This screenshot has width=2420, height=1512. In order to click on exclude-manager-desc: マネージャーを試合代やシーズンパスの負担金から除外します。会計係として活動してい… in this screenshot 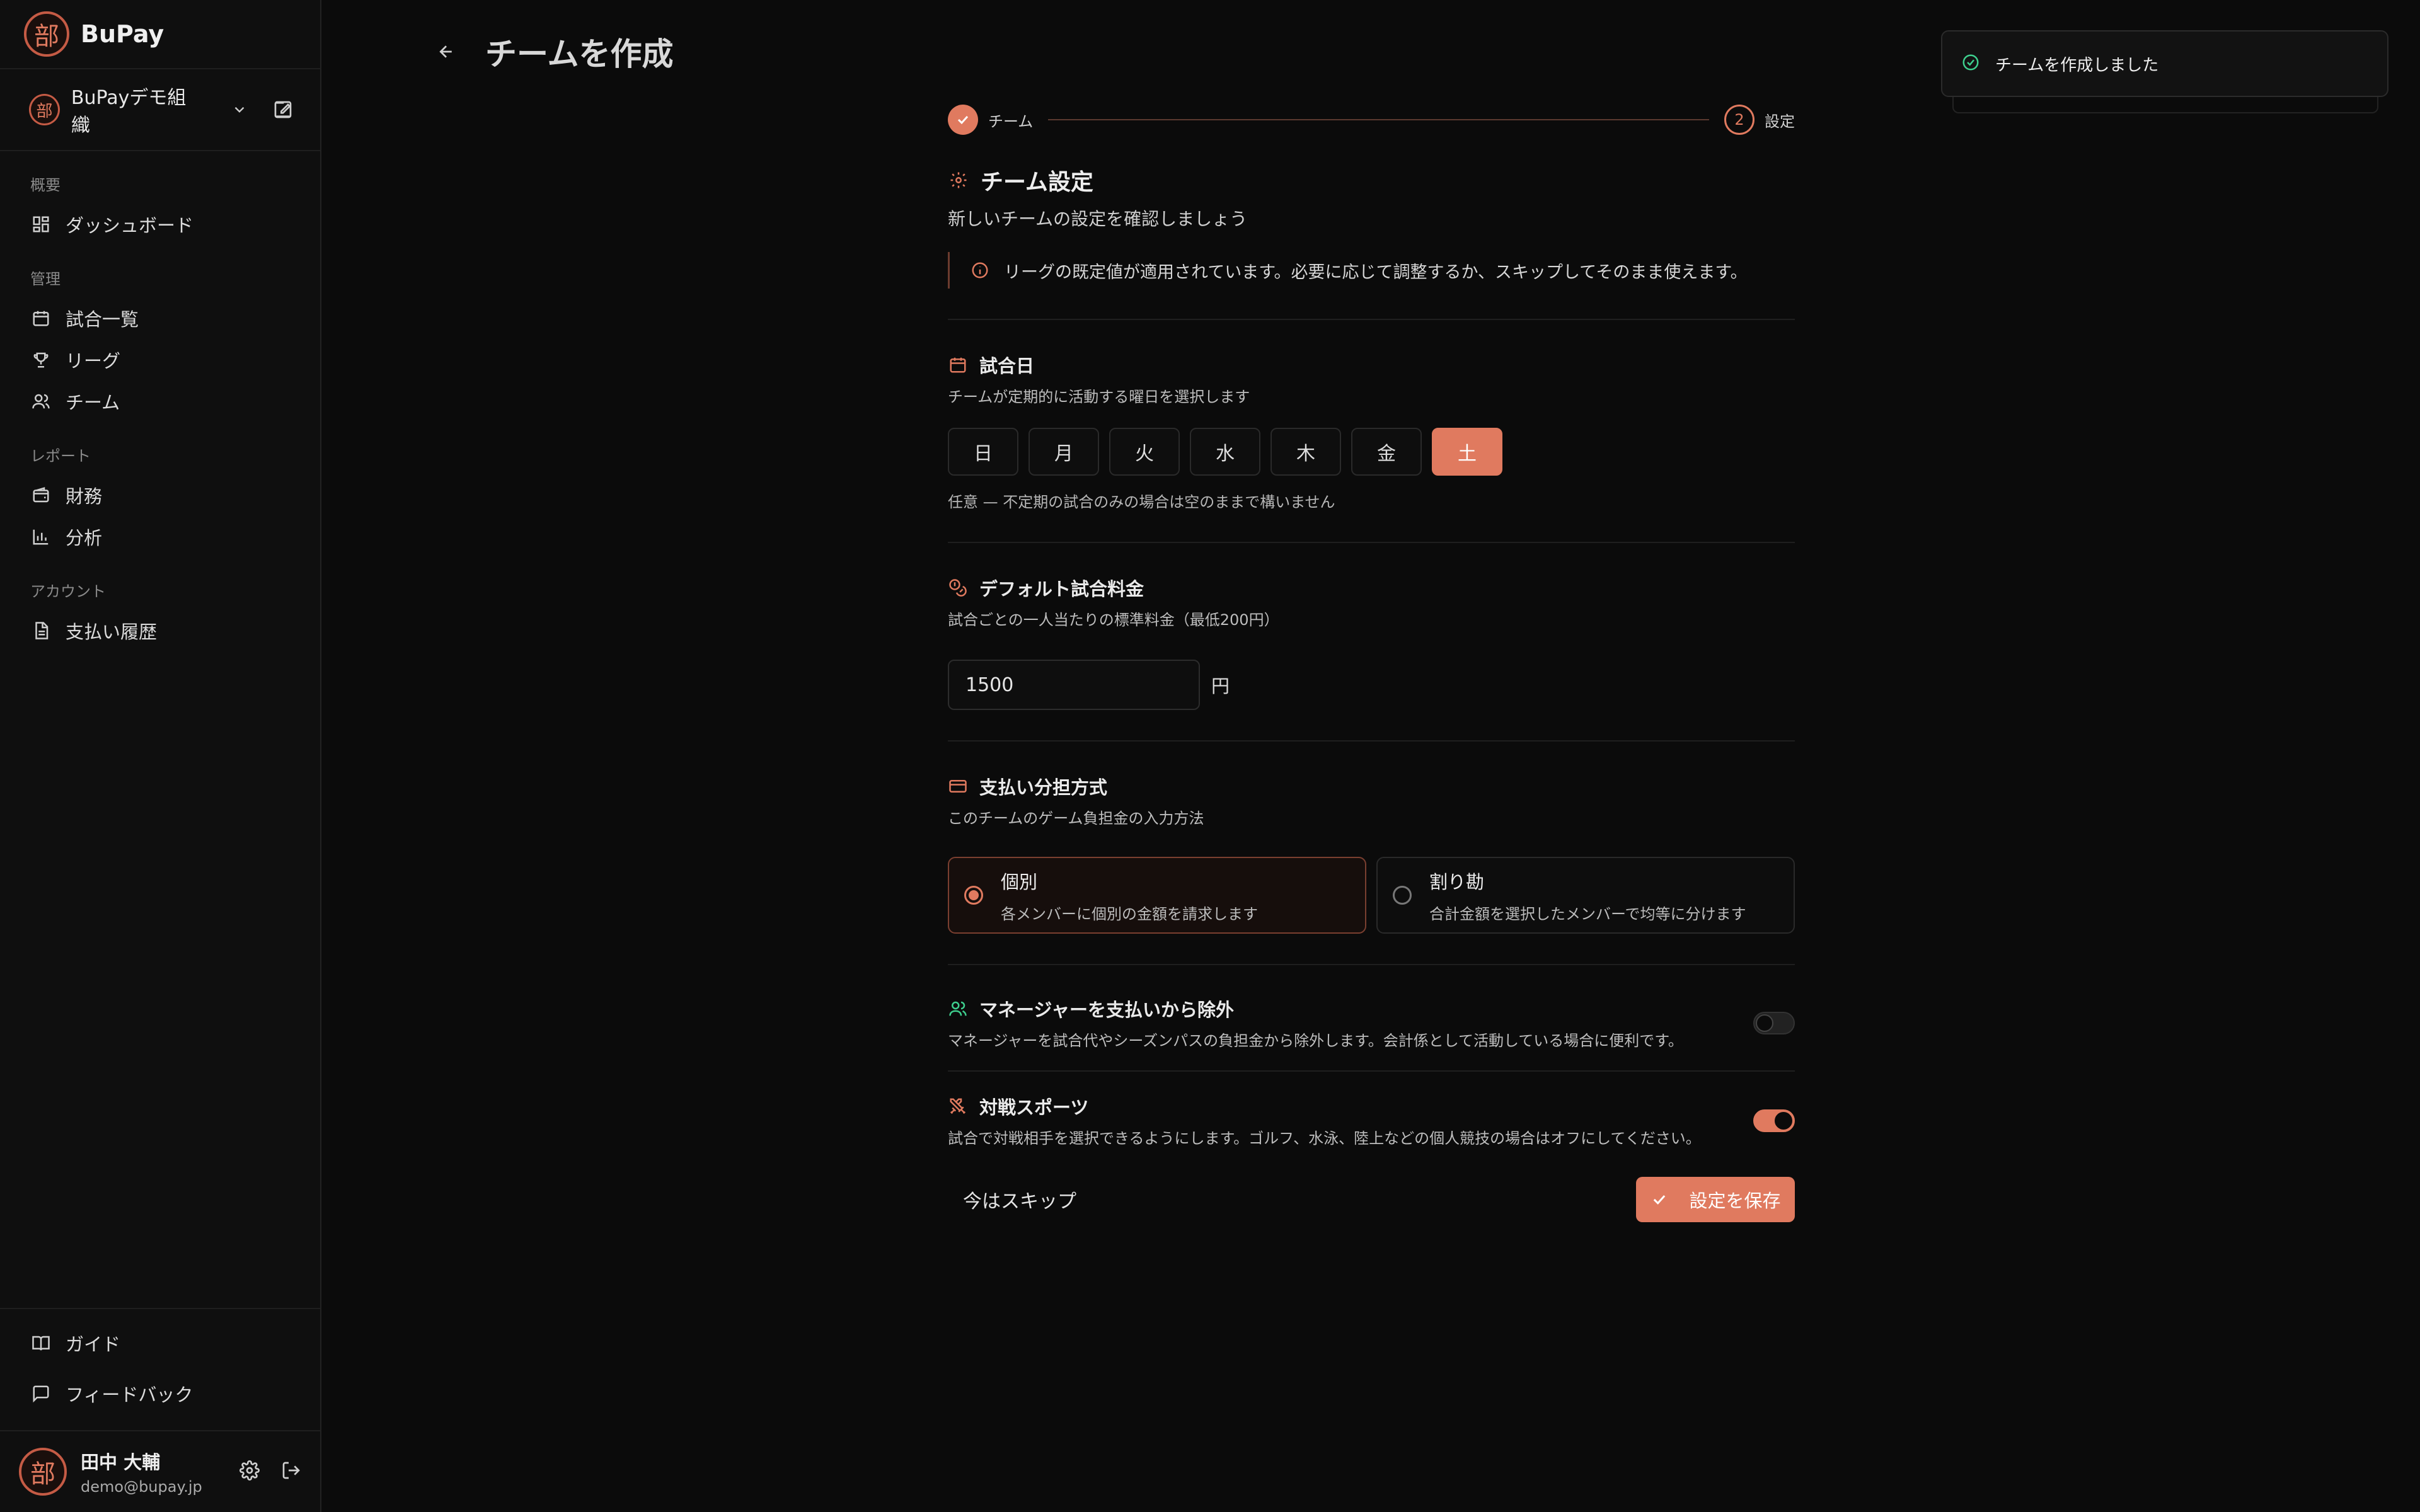, I will do `click(1315, 1041)`.